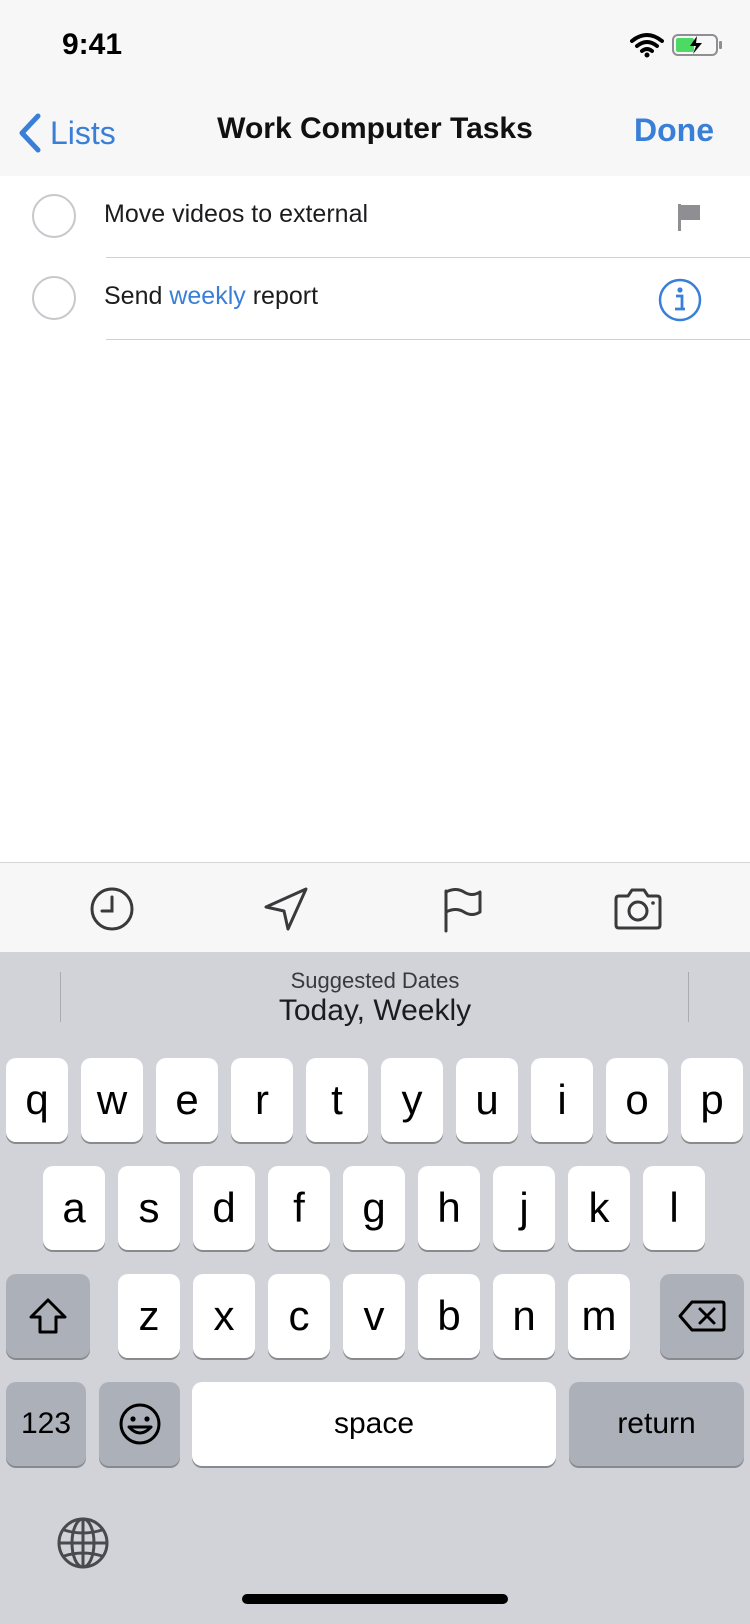 The image size is (750, 1624). What do you see at coordinates (83, 132) in the screenshot?
I see `back-button-label: Lists` at bounding box center [83, 132].